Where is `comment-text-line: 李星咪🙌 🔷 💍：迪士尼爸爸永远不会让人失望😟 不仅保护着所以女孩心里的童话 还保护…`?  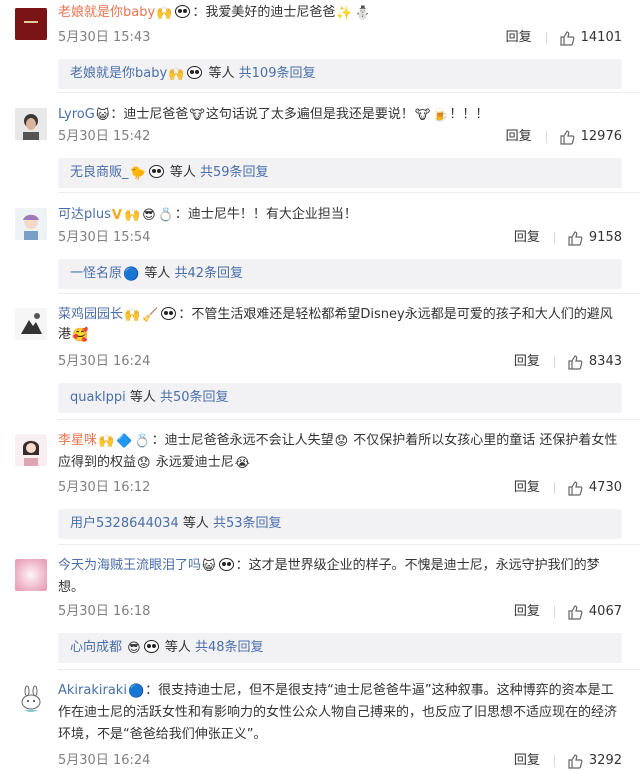 comment-text-line: 李星咪🙌 🔷 💍：迪士尼爸爸永远不会让人失望😟 不仅保护着所以女孩心里的童话 还保护… is located at coordinates (340, 452).